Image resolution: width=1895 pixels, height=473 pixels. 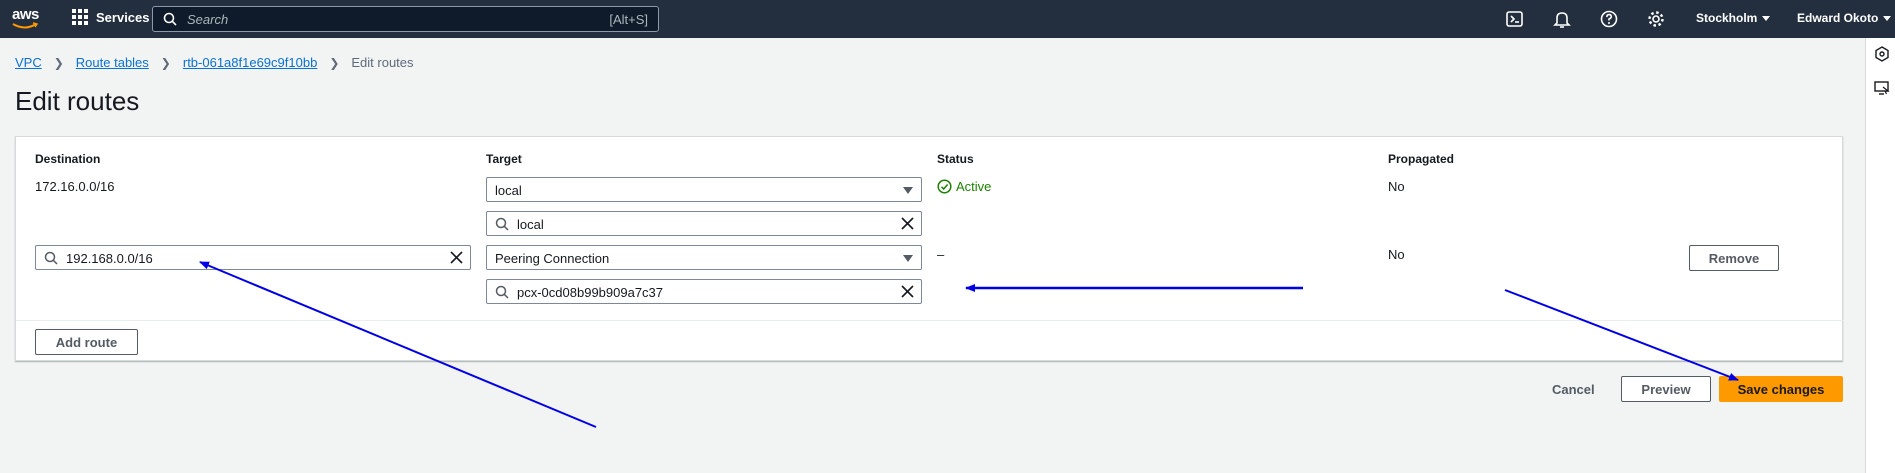 I want to click on row2-status: –, so click(x=941, y=254).